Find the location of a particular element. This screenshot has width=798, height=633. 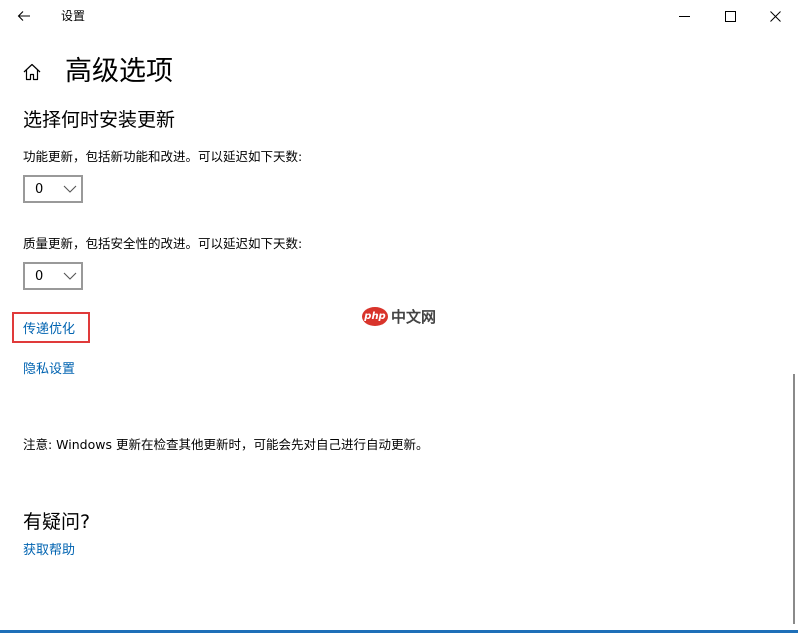

minimize-icon is located at coordinates (684, 16).